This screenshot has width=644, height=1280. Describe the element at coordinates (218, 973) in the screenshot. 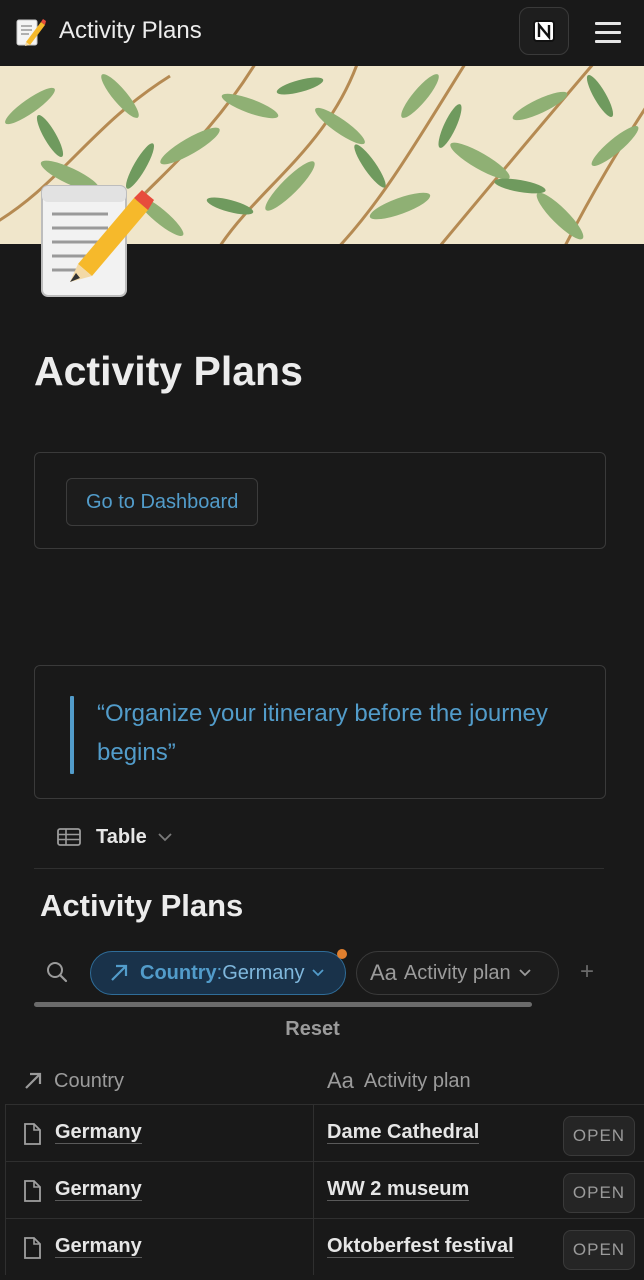

I see `country-filter-chip: Country: Germany` at that location.